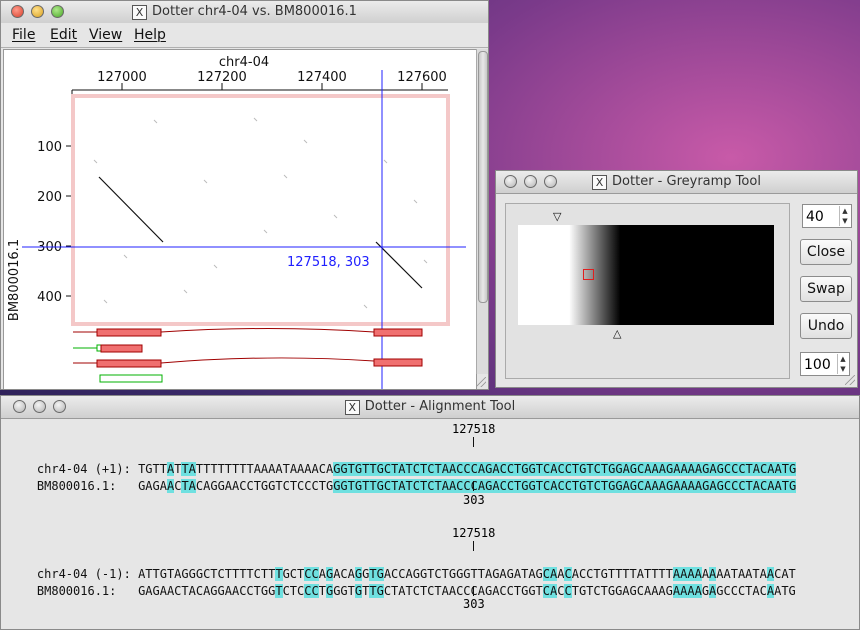 The image size is (860, 630). I want to click on x-tick-label: 127000, so click(122, 77).